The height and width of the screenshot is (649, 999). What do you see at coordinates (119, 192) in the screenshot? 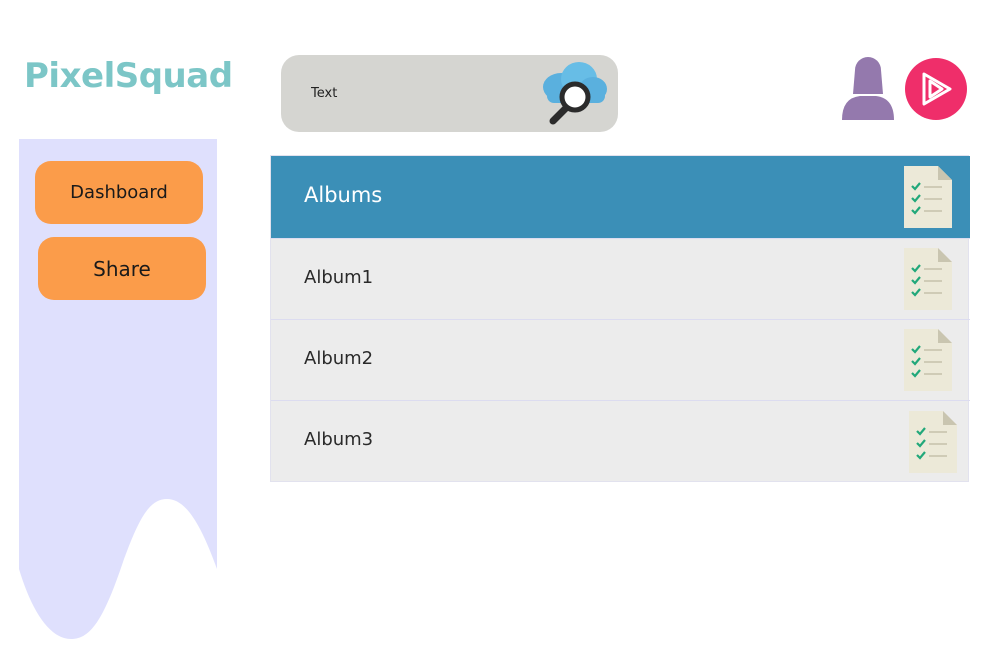
I see `dashboard-button: Dashboard` at bounding box center [119, 192].